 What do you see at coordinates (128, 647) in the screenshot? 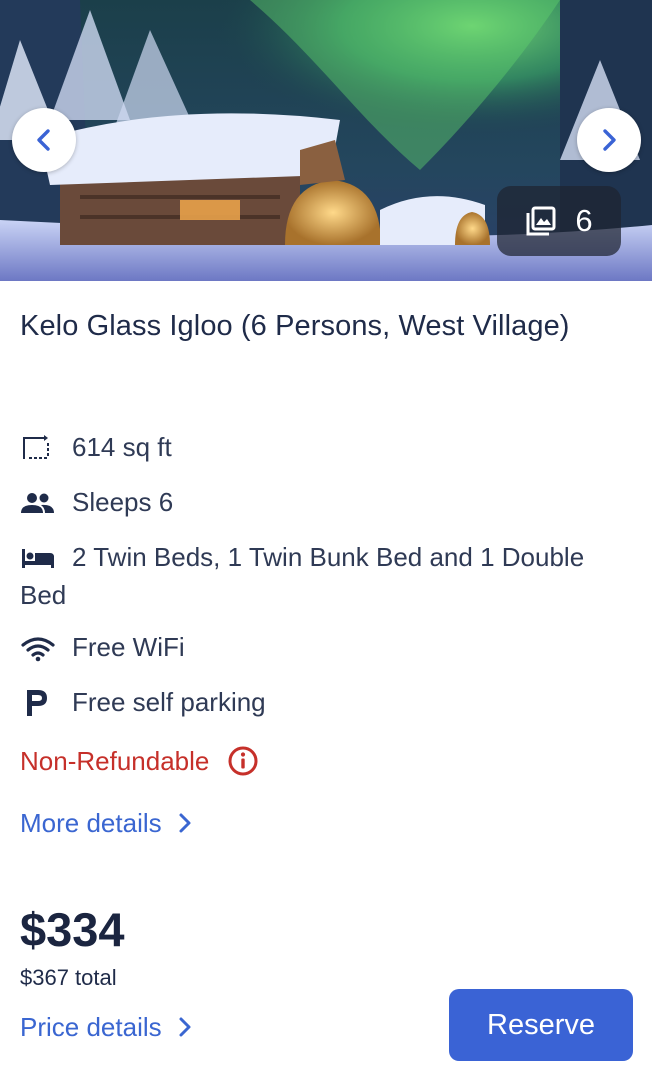
I see `amenity-text: Free WiFi` at bounding box center [128, 647].